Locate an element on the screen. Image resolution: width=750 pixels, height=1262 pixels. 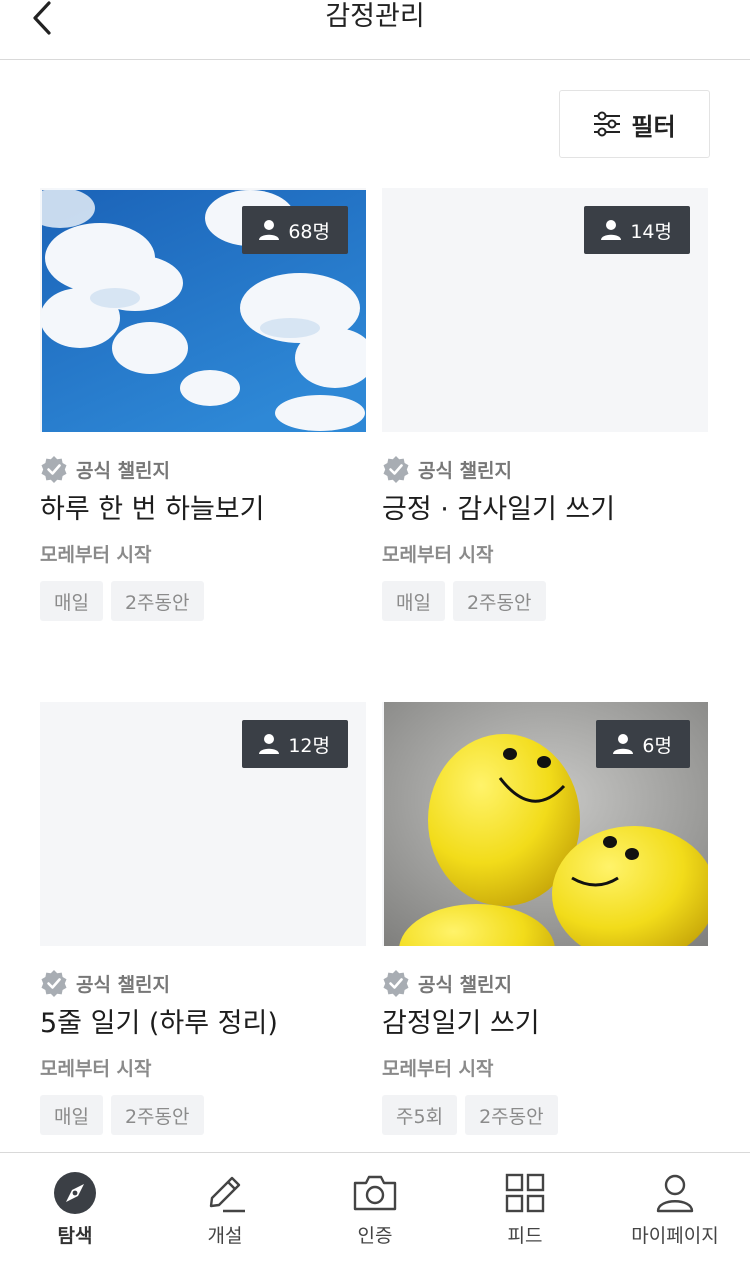
challenge-card: 68명 공식 챌린지 하루 한 번 하늘보기 모레부터 시작 매일 2주동안 is located at coordinates (203, 404).